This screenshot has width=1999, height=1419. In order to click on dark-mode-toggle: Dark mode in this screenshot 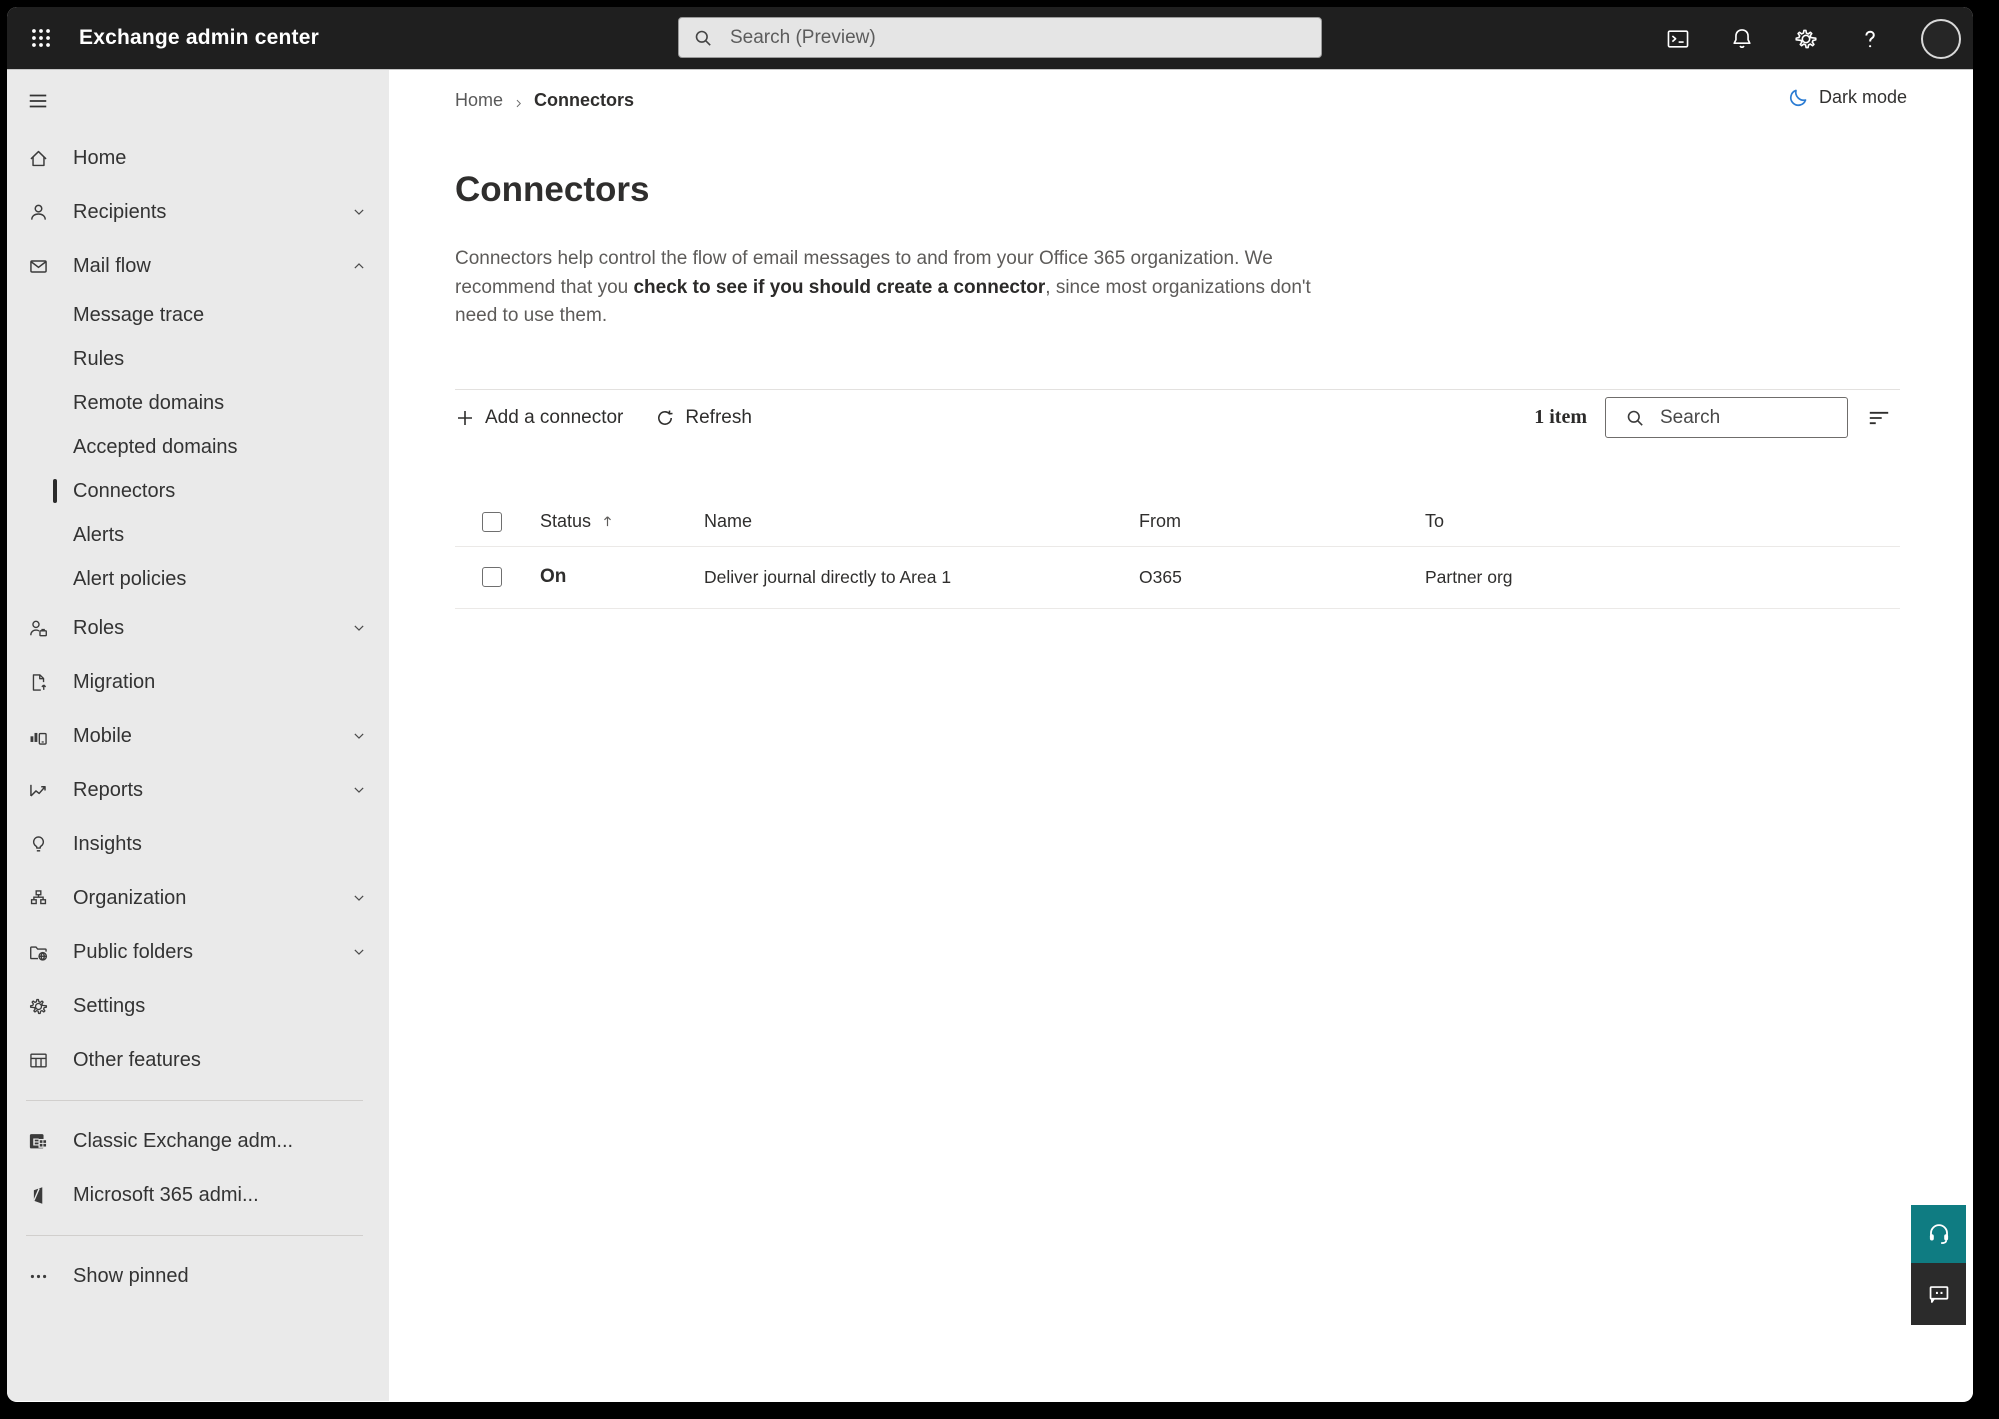, I will do `click(1847, 97)`.